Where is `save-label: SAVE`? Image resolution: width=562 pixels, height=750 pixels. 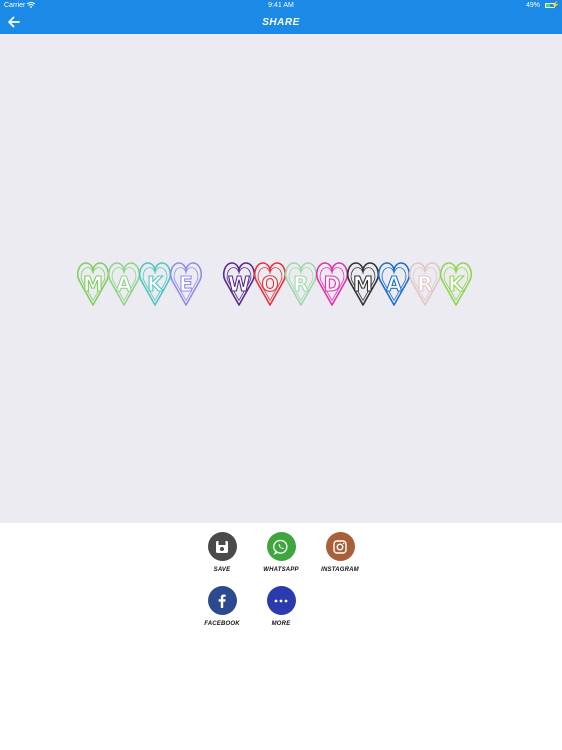 save-label: SAVE is located at coordinates (222, 570).